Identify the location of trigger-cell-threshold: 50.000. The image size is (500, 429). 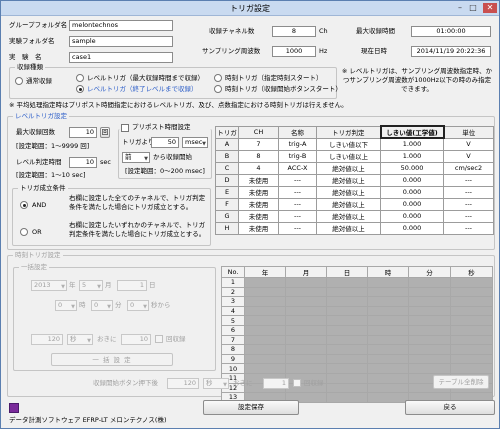
(412, 168).